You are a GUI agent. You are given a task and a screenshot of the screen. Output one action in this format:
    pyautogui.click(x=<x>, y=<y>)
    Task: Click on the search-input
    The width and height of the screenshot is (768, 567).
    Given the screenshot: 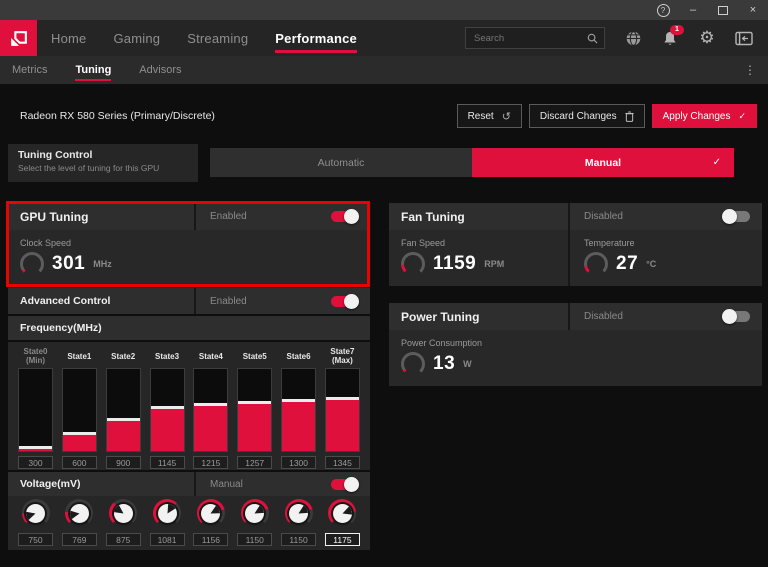 What is the action you would take?
    pyautogui.click(x=527, y=38)
    